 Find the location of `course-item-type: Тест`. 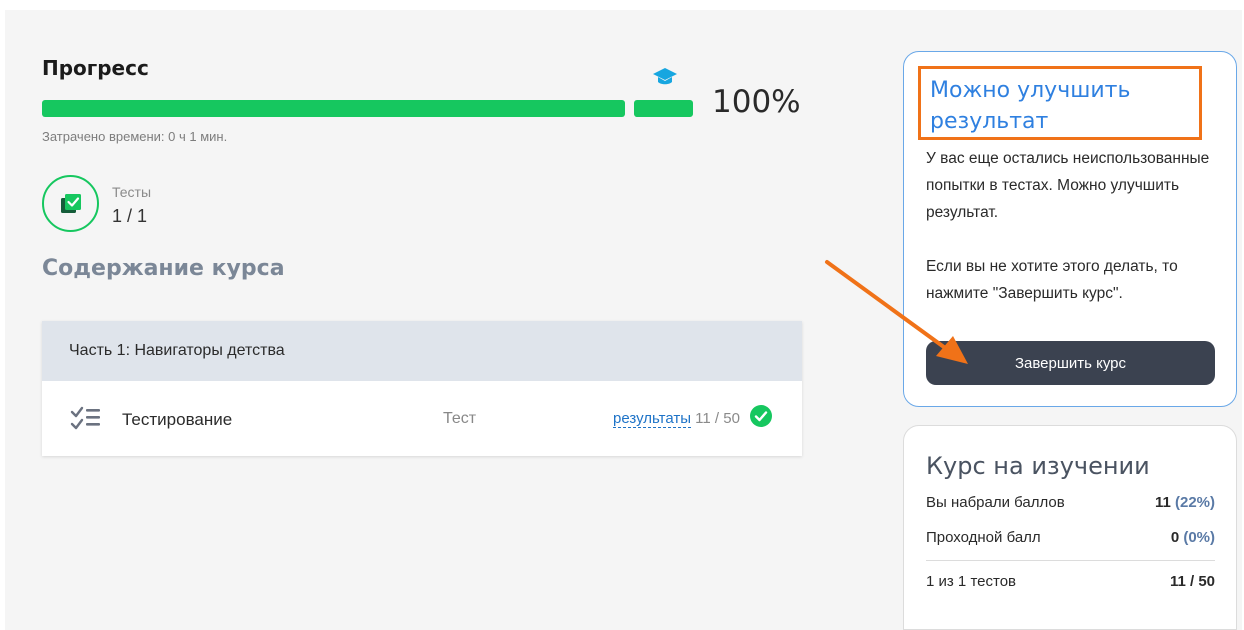

course-item-type: Тест is located at coordinates (460, 418).